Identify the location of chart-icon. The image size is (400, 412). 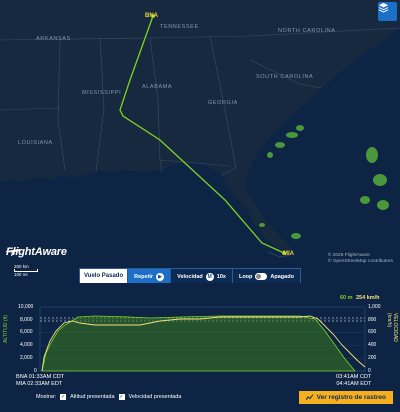
(309, 397).